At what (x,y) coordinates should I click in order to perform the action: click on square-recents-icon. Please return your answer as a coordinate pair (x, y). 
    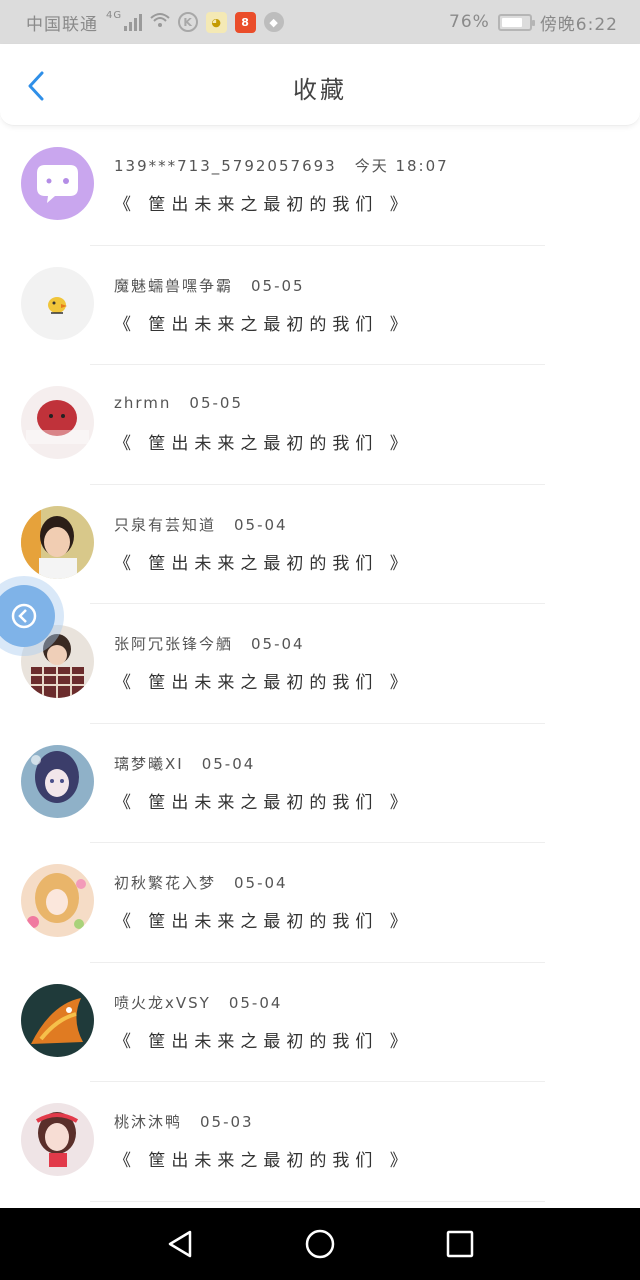
    Looking at the image, I should click on (460, 1244).